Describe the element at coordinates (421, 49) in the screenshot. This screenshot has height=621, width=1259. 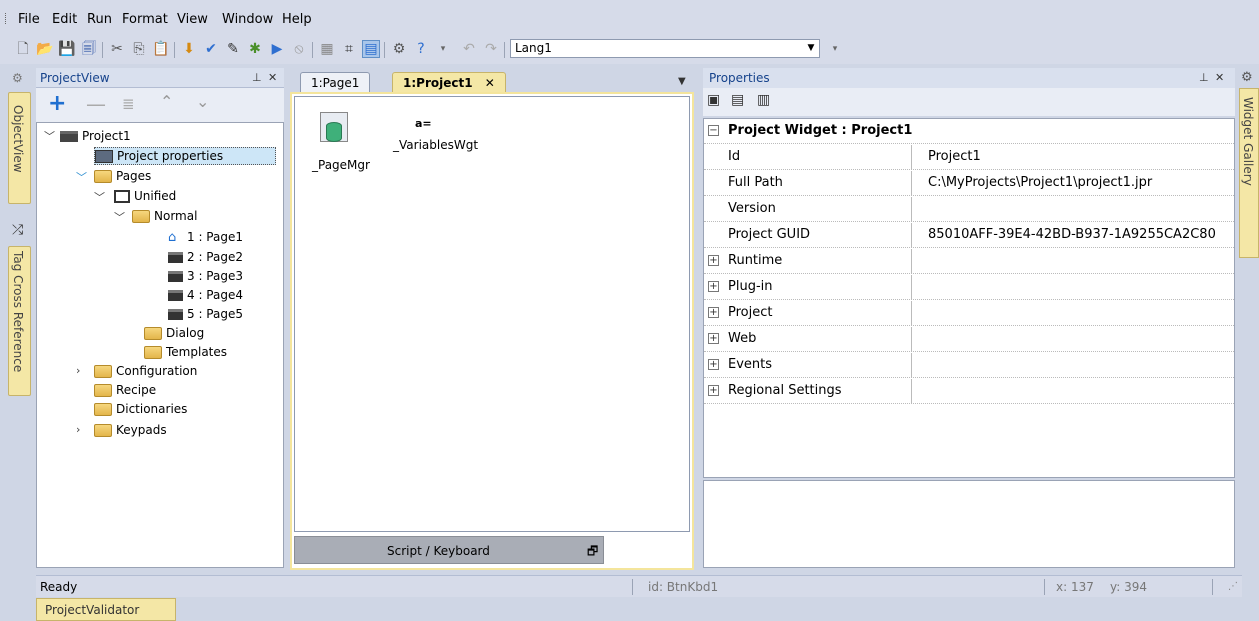
I see `help-icon: ?` at that location.